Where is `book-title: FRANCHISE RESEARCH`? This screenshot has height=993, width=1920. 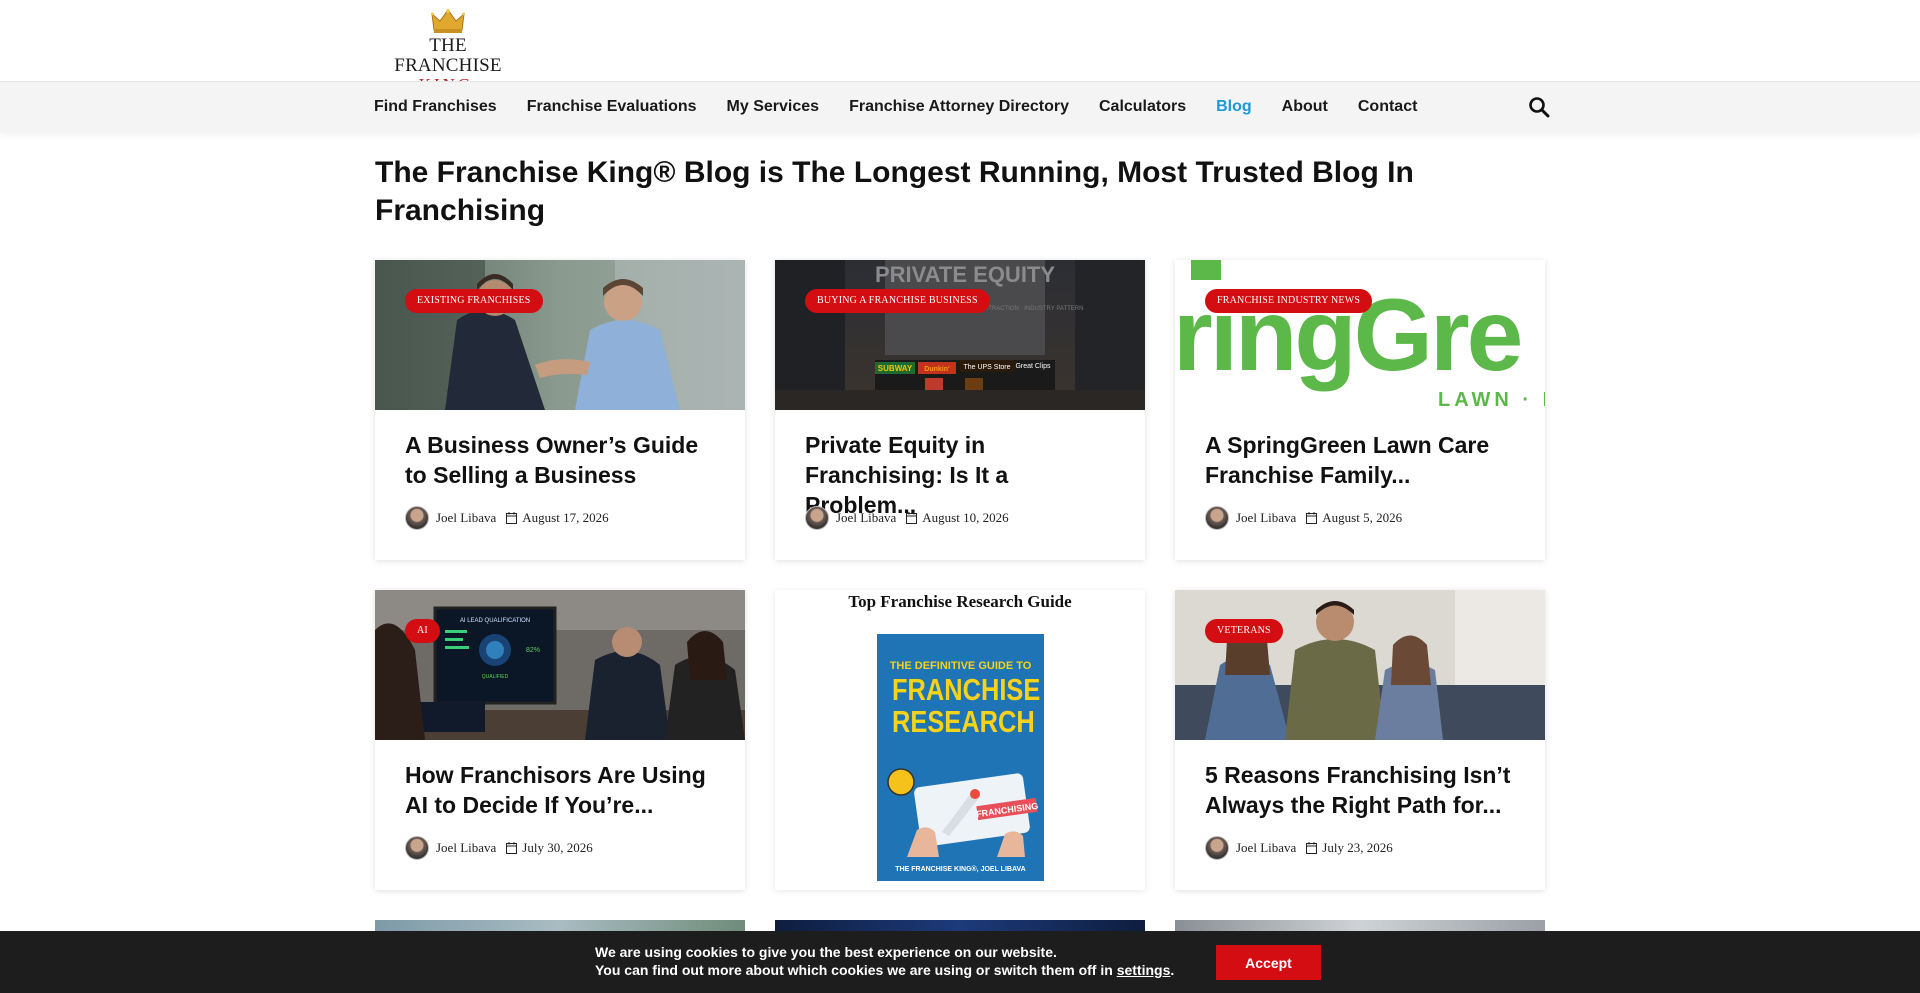
book-title: FRANCHISE RESEARCH is located at coordinates (966, 705).